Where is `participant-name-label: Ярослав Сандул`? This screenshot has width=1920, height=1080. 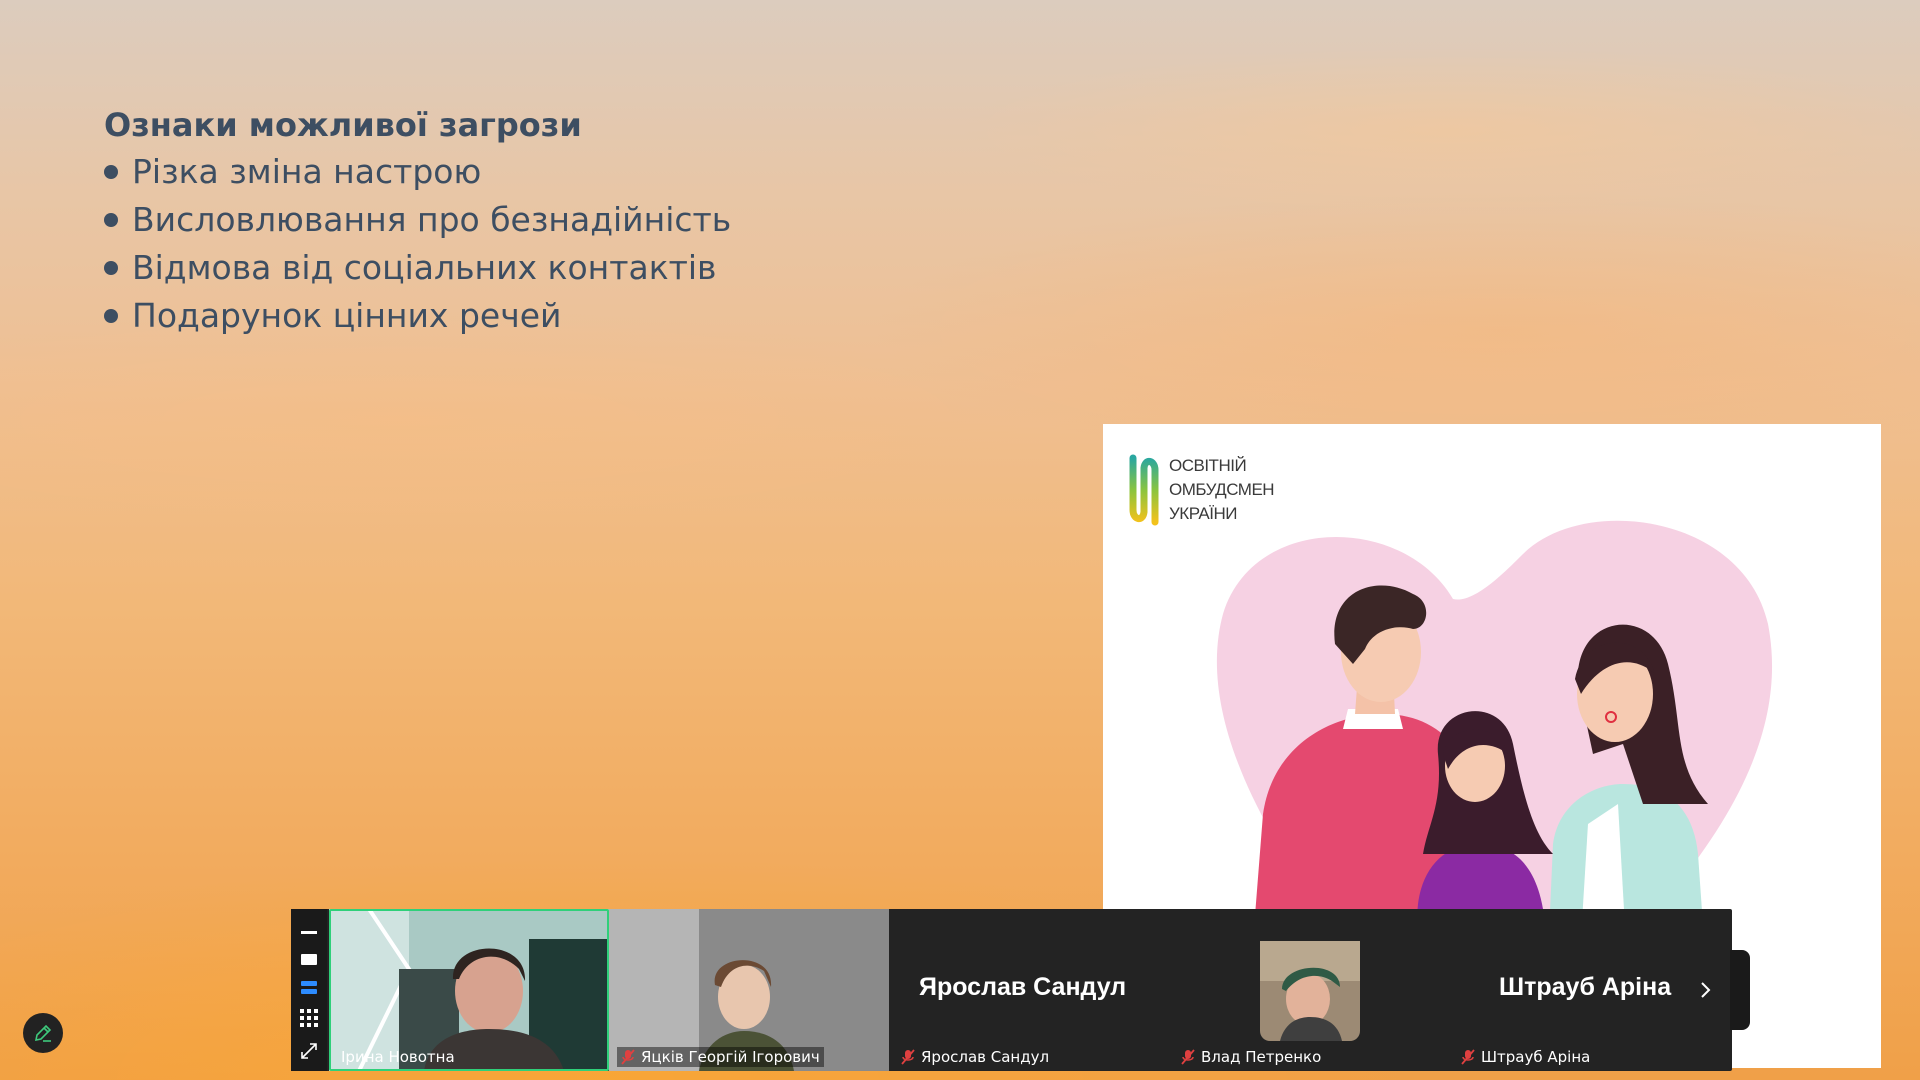
participant-name-label: Ярослав Сандул is located at coordinates (975, 1057).